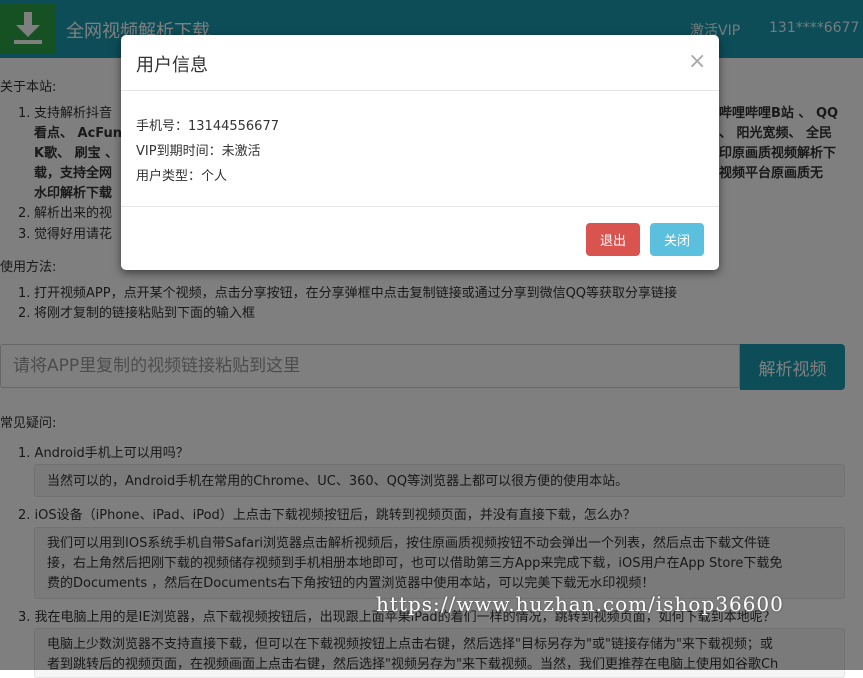 The width and height of the screenshot is (863, 678). What do you see at coordinates (677, 239) in the screenshot?
I see `close-button: 关闭` at bounding box center [677, 239].